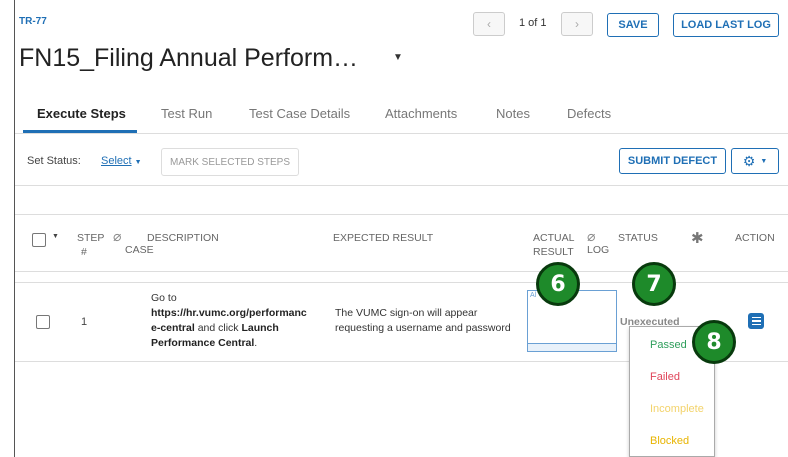 The image size is (788, 457). Describe the element at coordinates (55, 236) in the screenshot. I see `select-all-chevron-icon: ▼` at that location.